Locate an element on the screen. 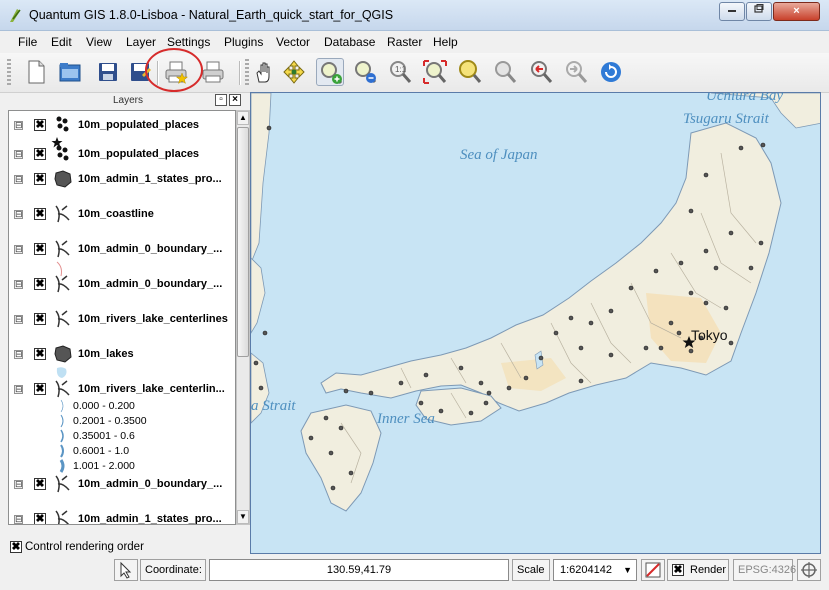  close-button: × is located at coordinates (796, 11).